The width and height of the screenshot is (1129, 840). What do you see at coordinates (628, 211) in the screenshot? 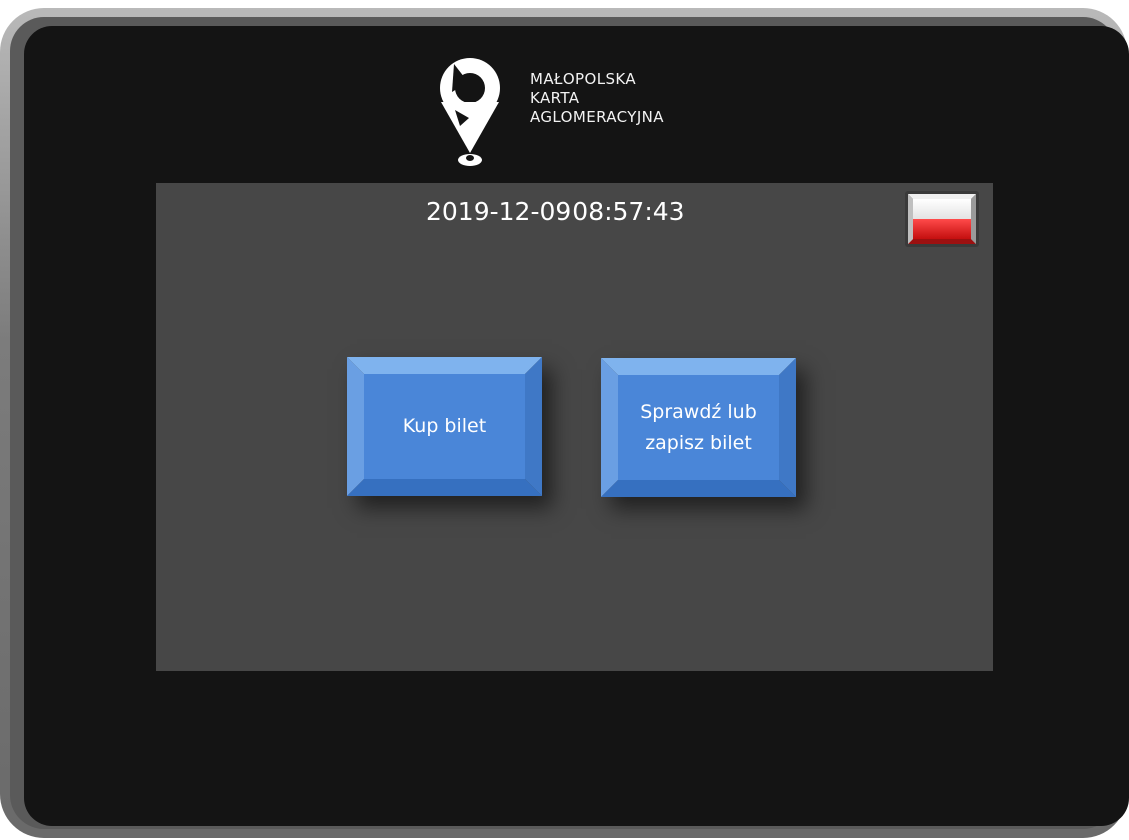
I see `time-text: 08:57:43` at bounding box center [628, 211].